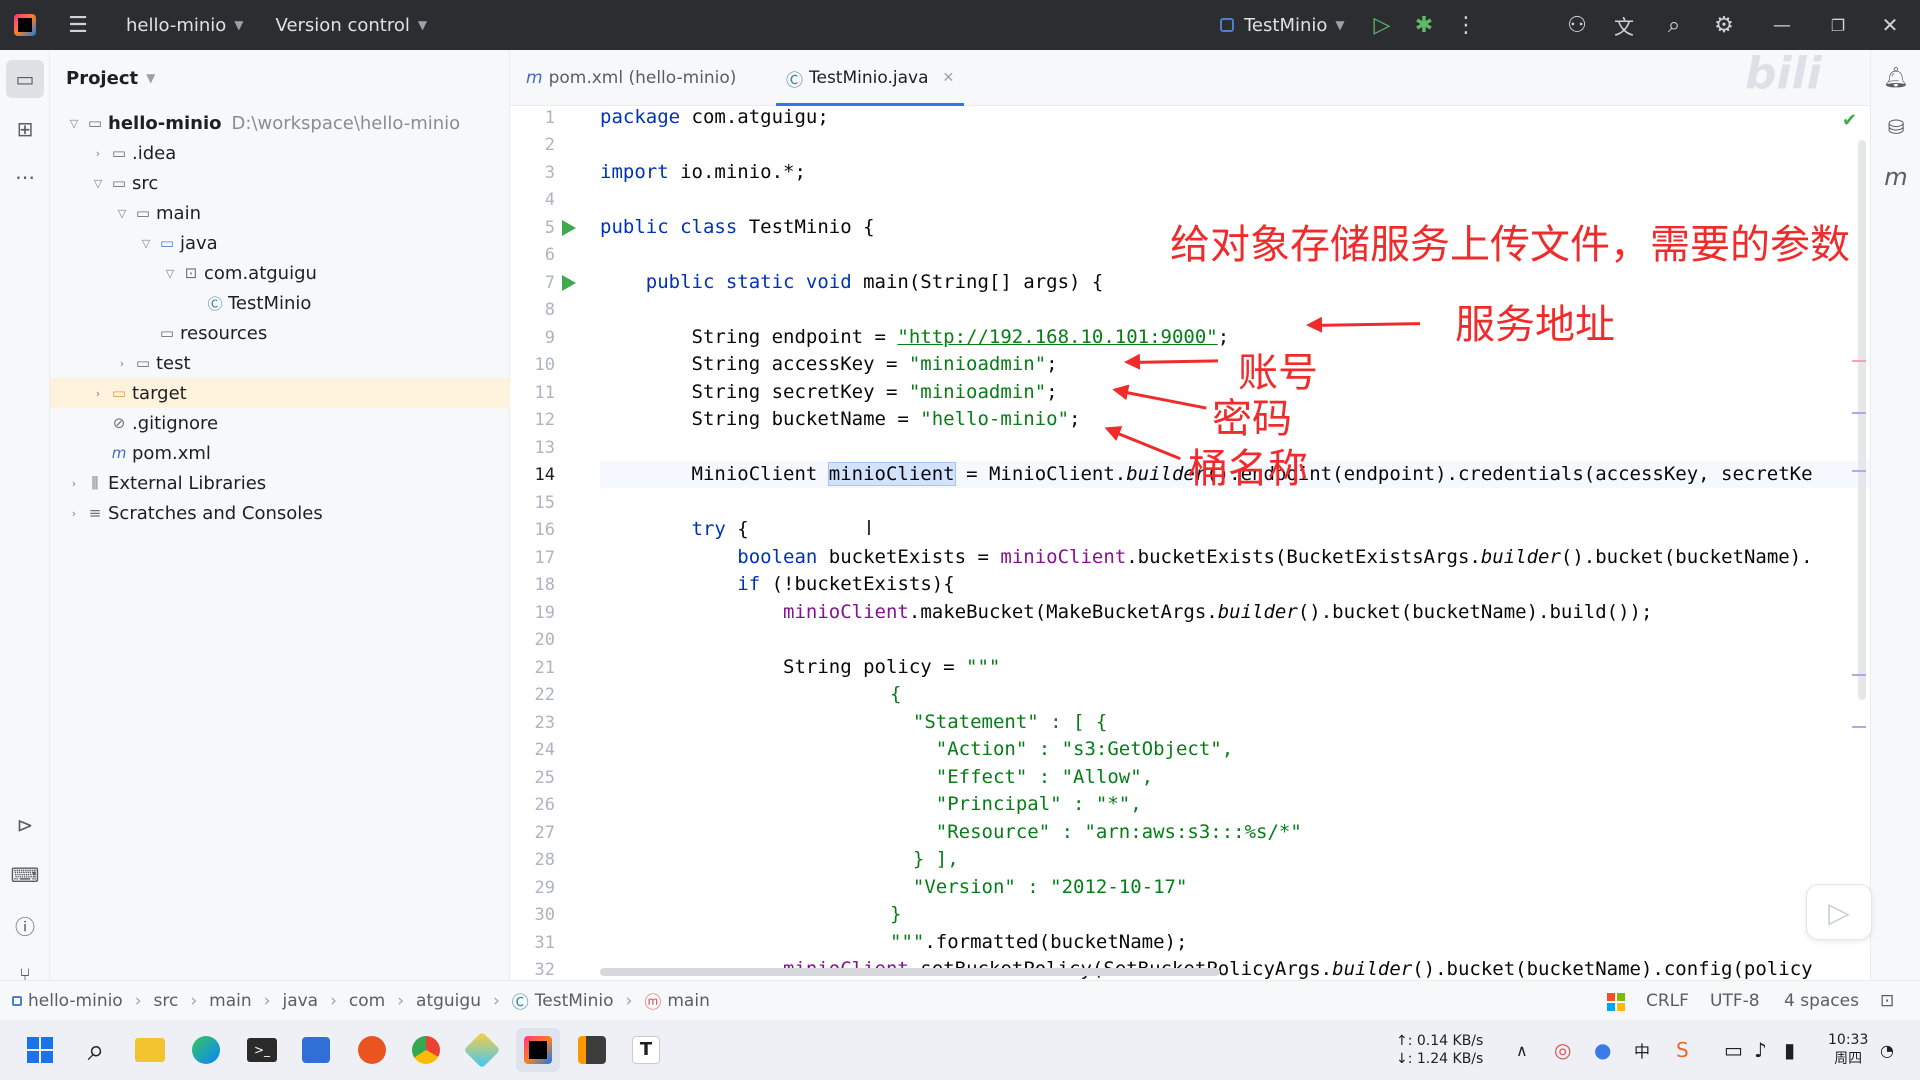 The height and width of the screenshot is (1080, 1920). Describe the element at coordinates (75, 1001) in the screenshot. I see `breadcrumb-item: hello-minio` at that location.